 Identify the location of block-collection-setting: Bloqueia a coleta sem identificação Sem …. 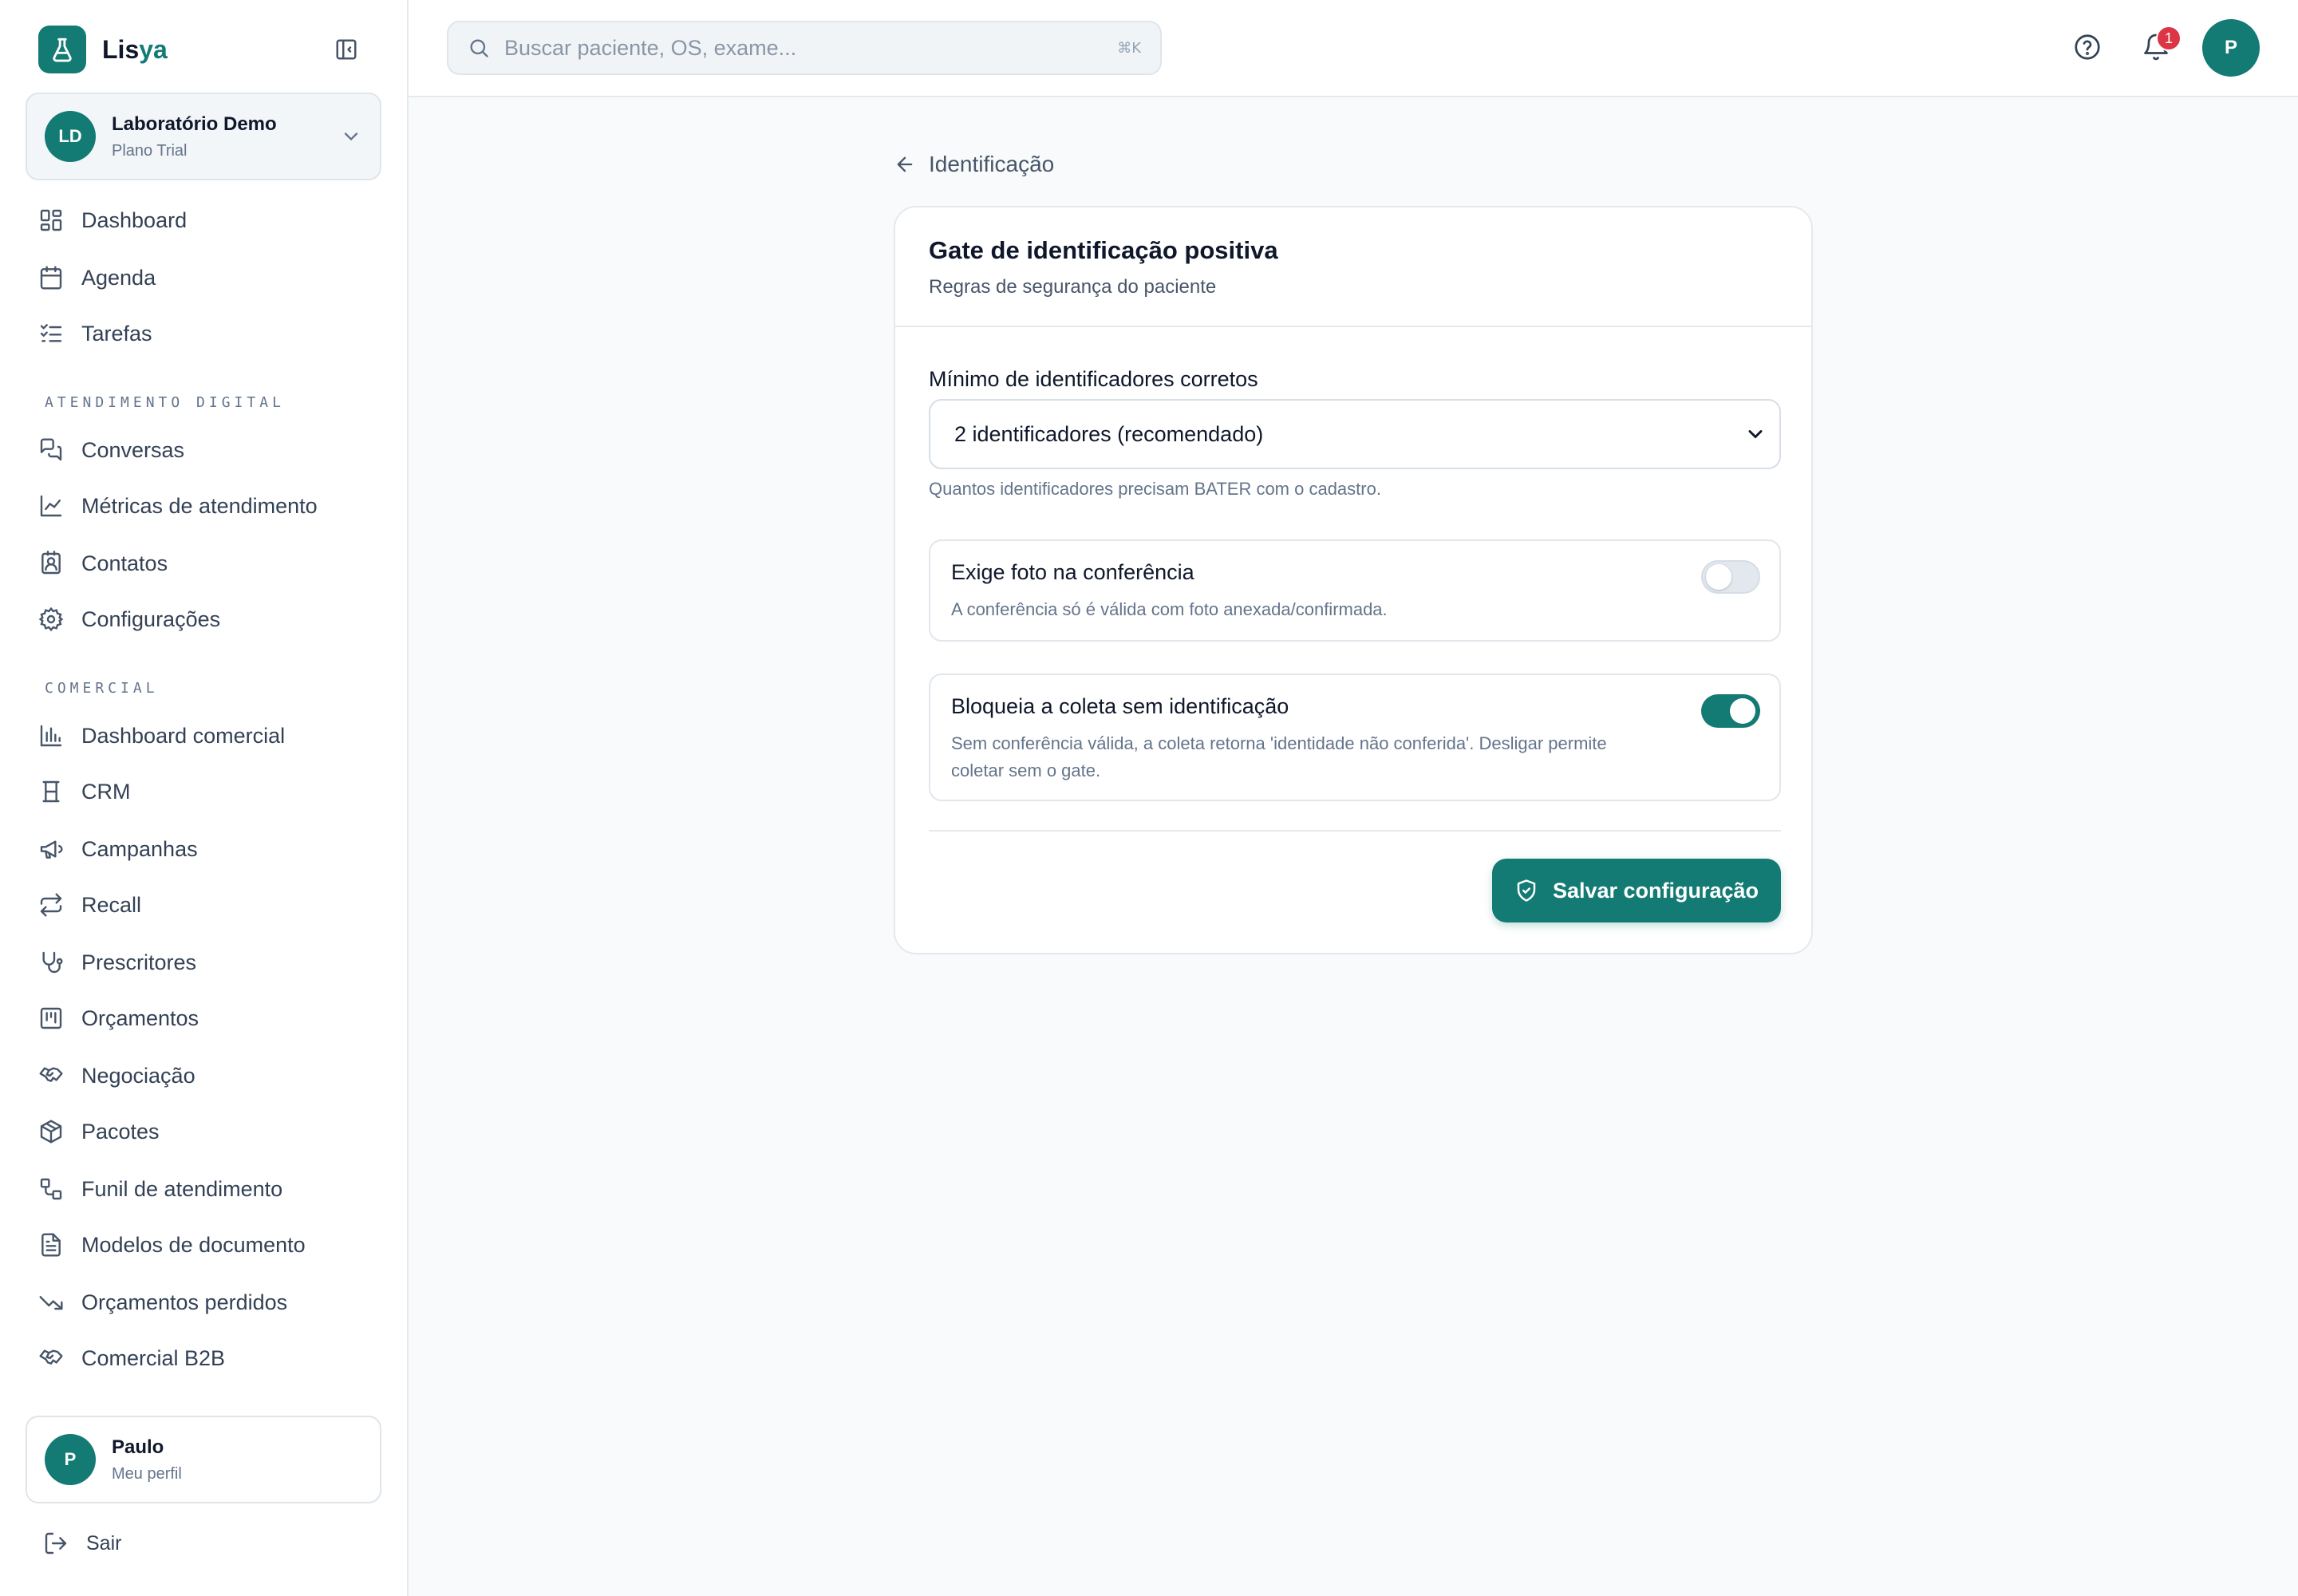
(1355, 737).